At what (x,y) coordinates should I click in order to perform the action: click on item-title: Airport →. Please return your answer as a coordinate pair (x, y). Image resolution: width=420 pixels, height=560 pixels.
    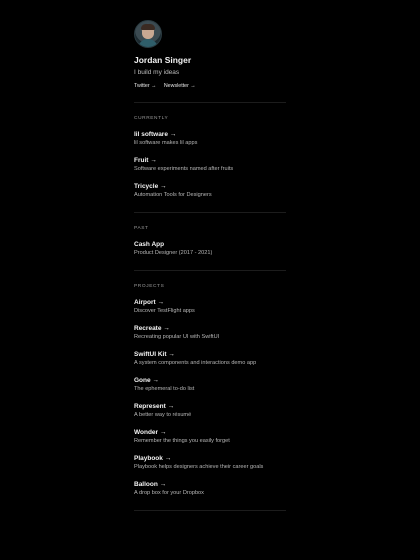
    Looking at the image, I should click on (149, 302).